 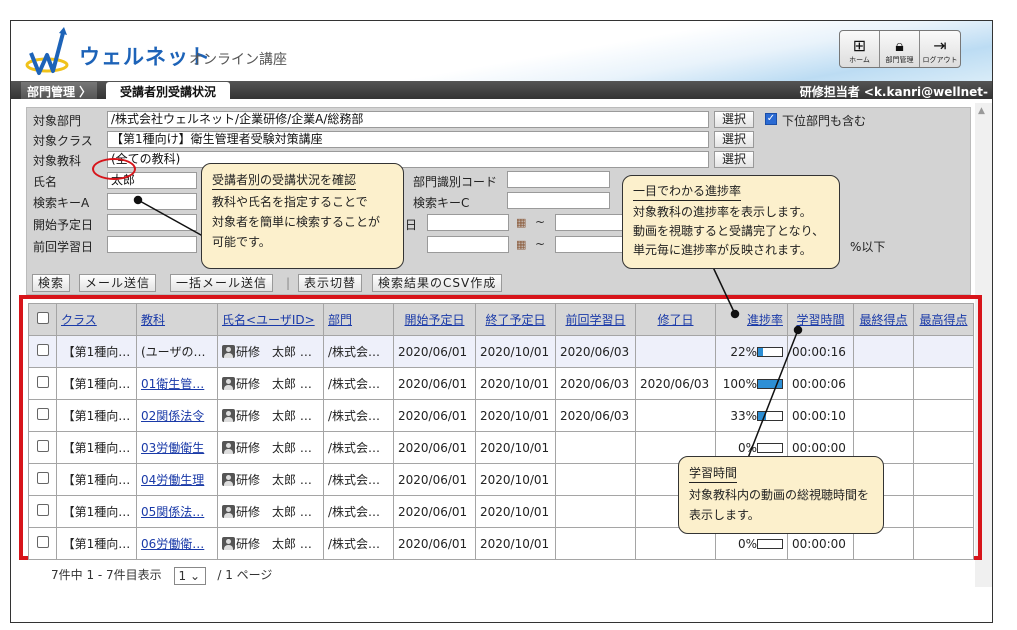 I want to click on col-final: 最終得点, so click(x=883, y=319).